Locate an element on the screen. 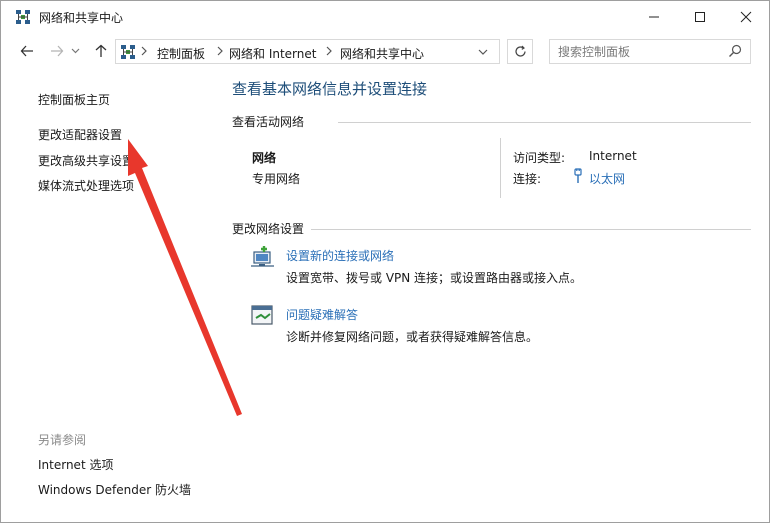 The height and width of the screenshot is (523, 770). annotation-arrow is located at coordinates (185, 277).